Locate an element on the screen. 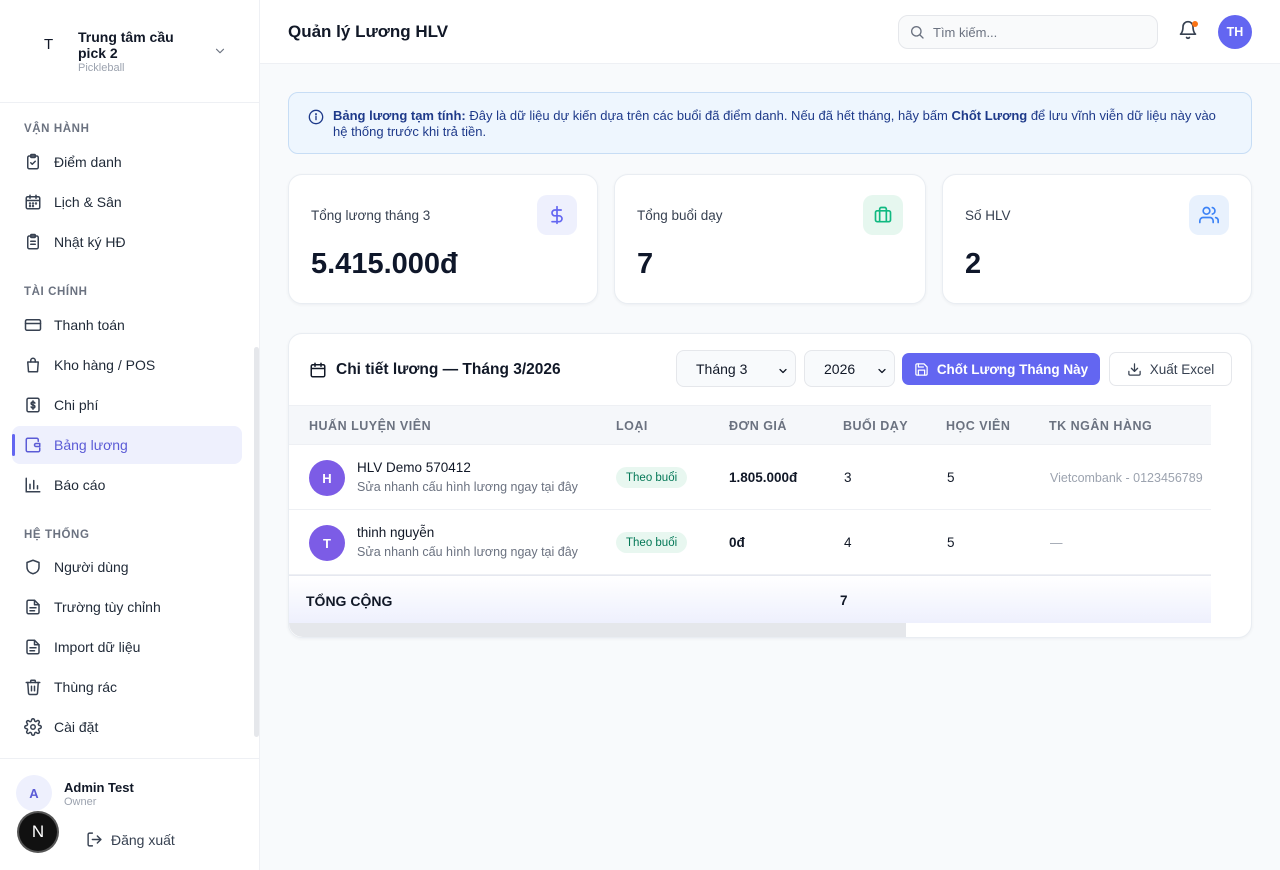 The height and width of the screenshot is (870, 1280). gear-icon is located at coordinates (33, 727).